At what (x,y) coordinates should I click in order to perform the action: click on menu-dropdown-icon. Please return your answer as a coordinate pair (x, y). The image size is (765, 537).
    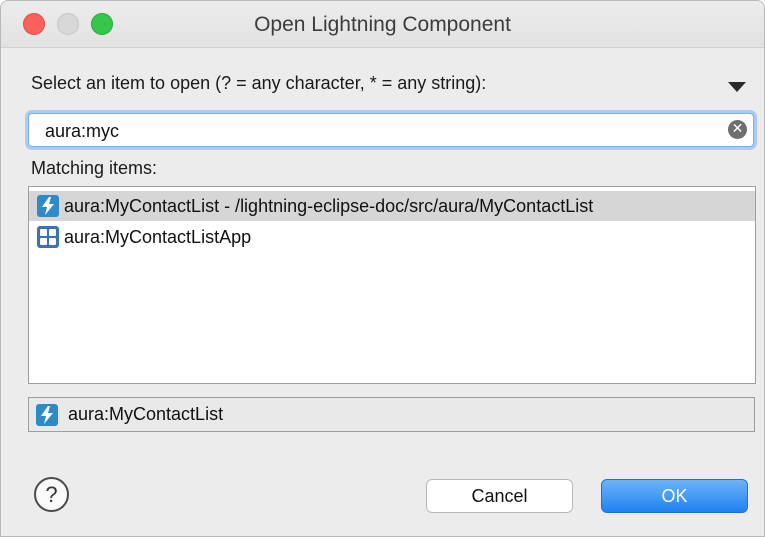
    Looking at the image, I should click on (737, 87).